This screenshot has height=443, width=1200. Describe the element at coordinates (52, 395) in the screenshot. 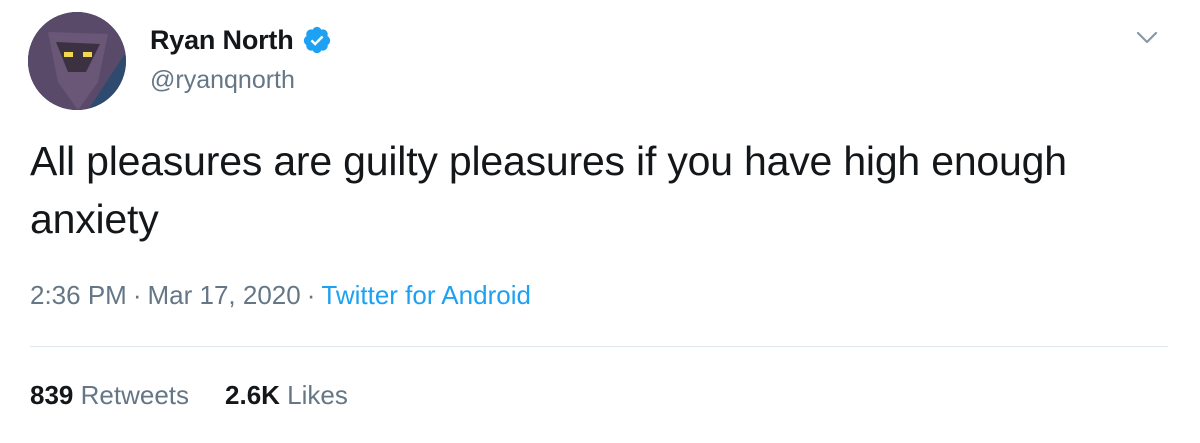

I see `retweets-count: 839` at that location.